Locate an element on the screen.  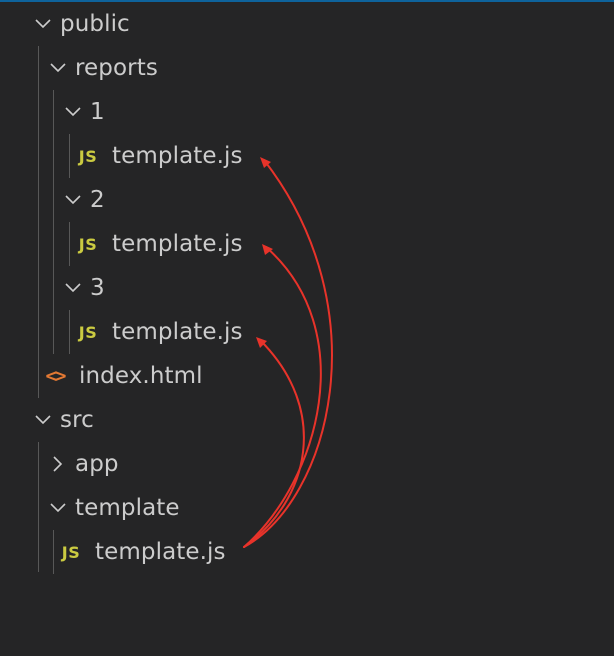
tree-item-folder-3-template-js: JS template.js is located at coordinates (307, 332).